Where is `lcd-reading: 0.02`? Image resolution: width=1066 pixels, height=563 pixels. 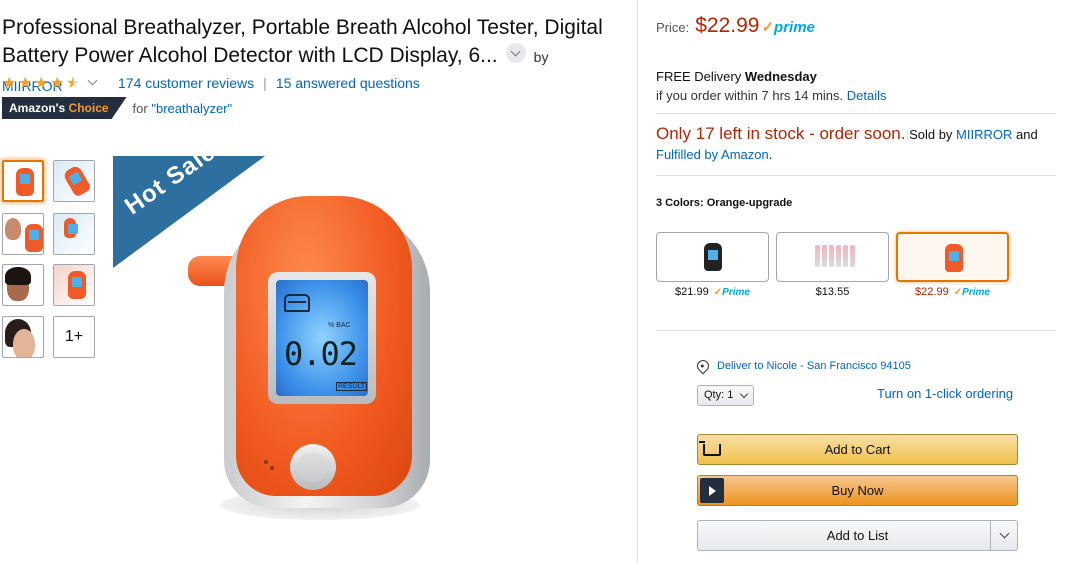
lcd-reading: 0.02 is located at coordinates (321, 354).